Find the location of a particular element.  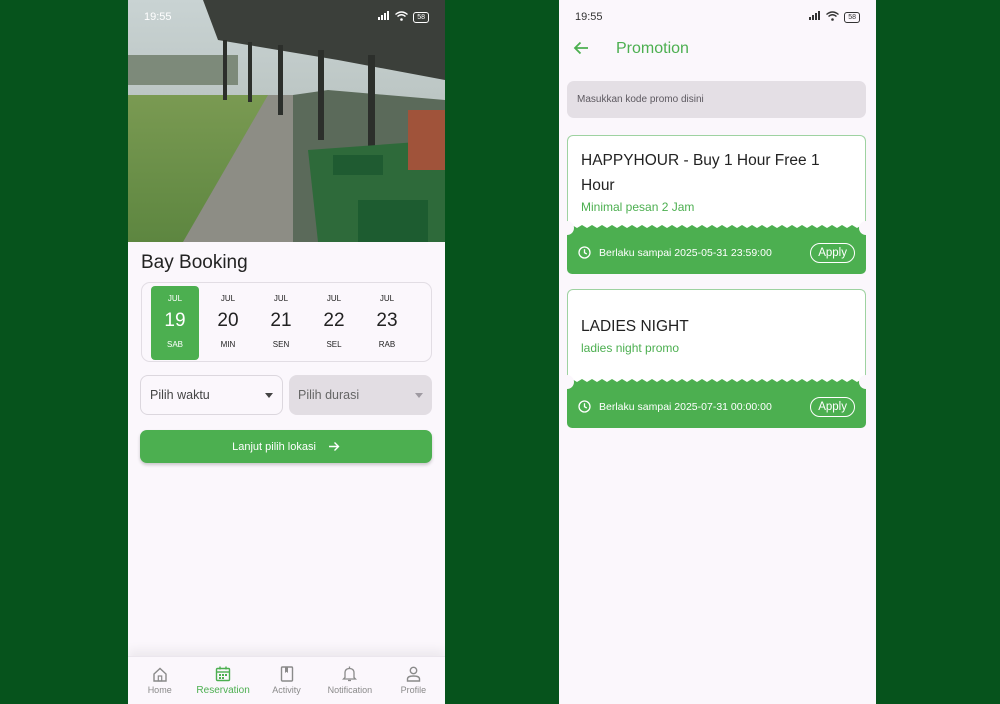

date-weekday: RAB is located at coordinates (387, 344).